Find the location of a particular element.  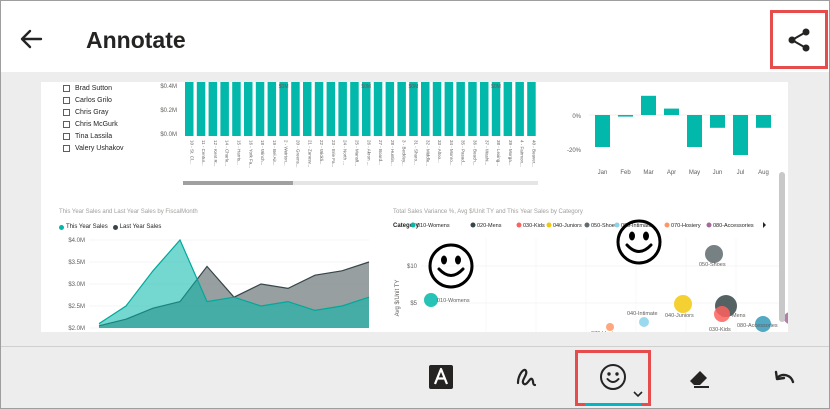

legend-item: 050-Shoes is located at coordinates (604, 226).